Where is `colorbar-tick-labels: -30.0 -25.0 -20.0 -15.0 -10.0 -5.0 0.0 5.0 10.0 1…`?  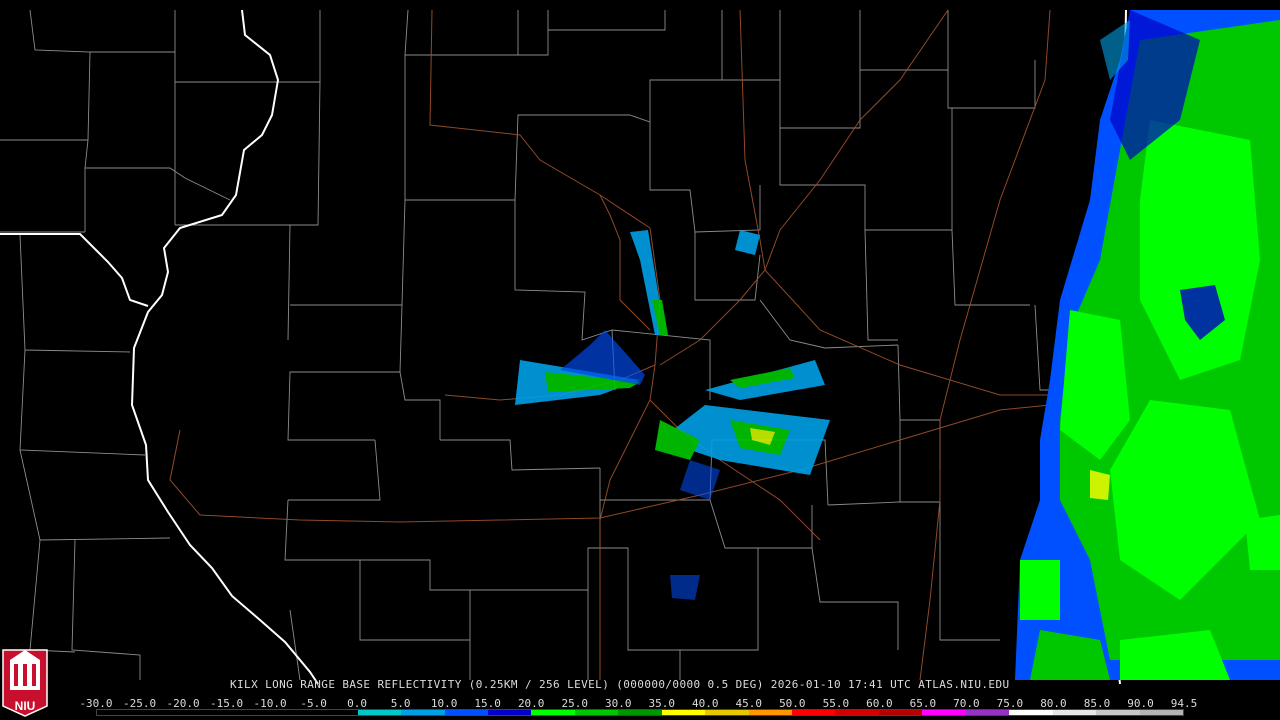
colorbar-tick-labels: -30.0 -25.0 -20.0 -15.0 -10.0 -5.0 0.0 5.0 10.0 1… is located at coordinates (638, 703).